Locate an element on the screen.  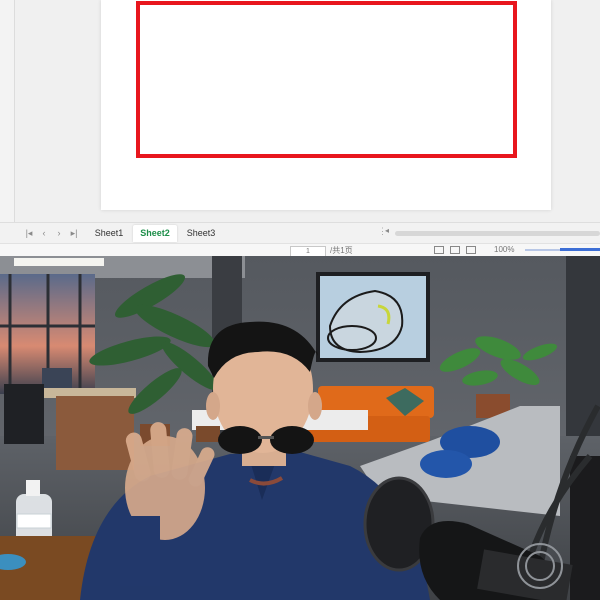
ceiling-light is located at coordinates (59, 262).